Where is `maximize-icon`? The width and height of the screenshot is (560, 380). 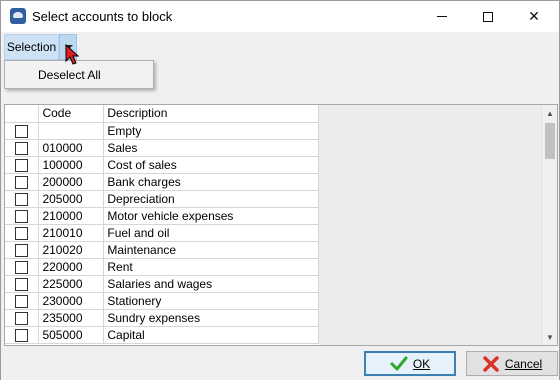
maximize-icon is located at coordinates (488, 16).